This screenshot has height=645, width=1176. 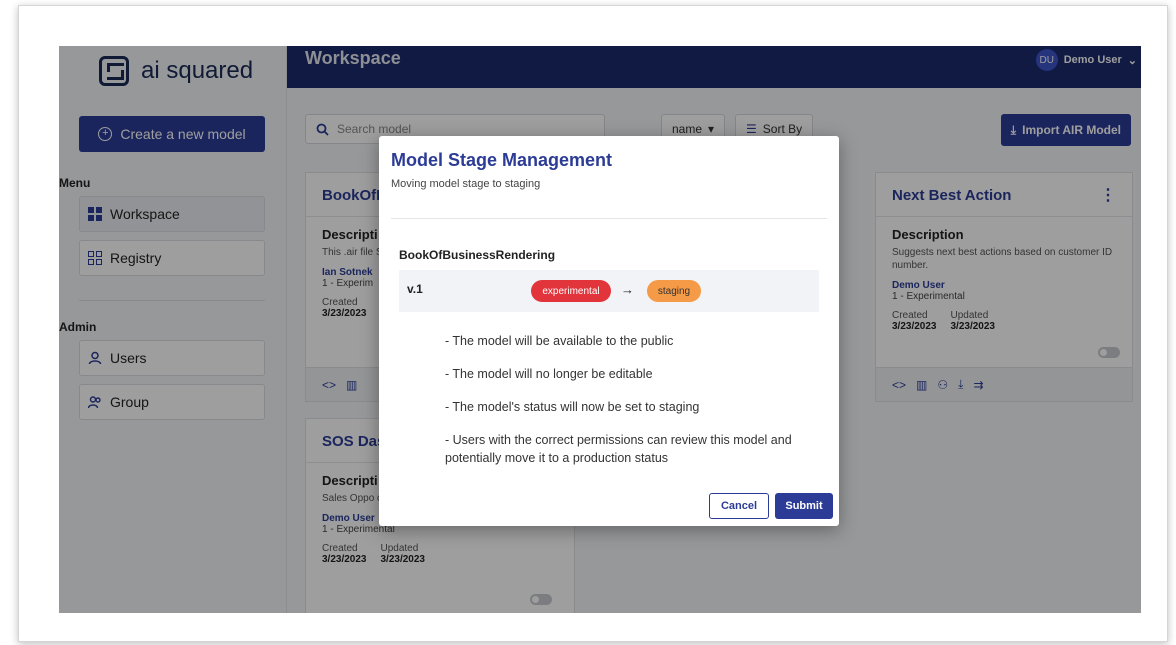 I want to click on from-stage-badge: experimental, so click(x=571, y=291).